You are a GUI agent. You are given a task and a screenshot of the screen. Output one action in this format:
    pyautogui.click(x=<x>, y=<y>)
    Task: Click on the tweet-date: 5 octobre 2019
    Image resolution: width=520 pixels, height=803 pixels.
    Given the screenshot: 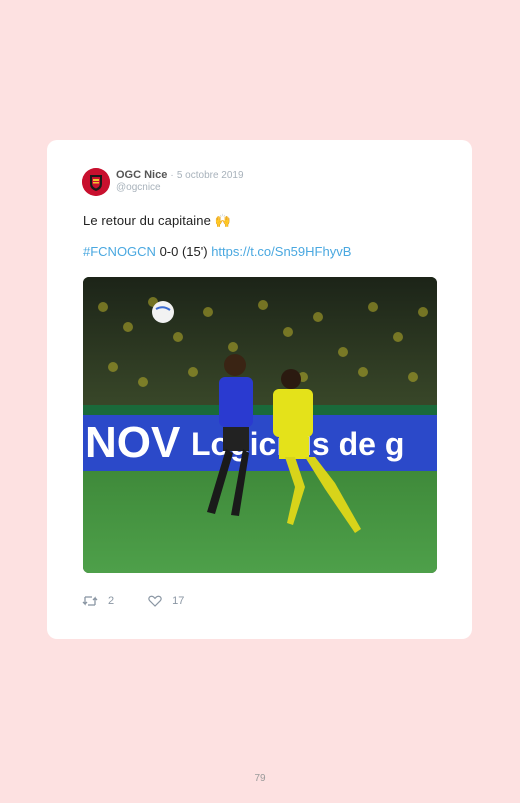 What is the action you would take?
    pyautogui.click(x=210, y=175)
    